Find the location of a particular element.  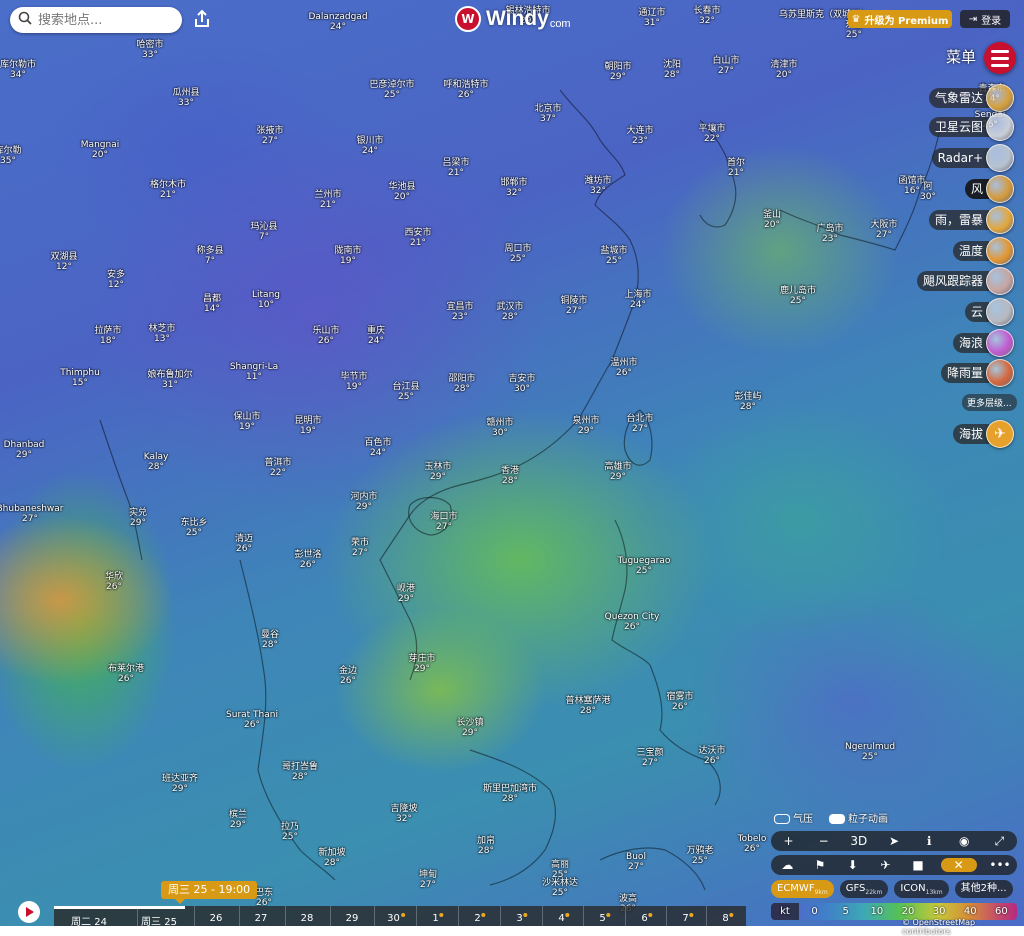

hamburger-menu-button is located at coordinates (1000, 58).